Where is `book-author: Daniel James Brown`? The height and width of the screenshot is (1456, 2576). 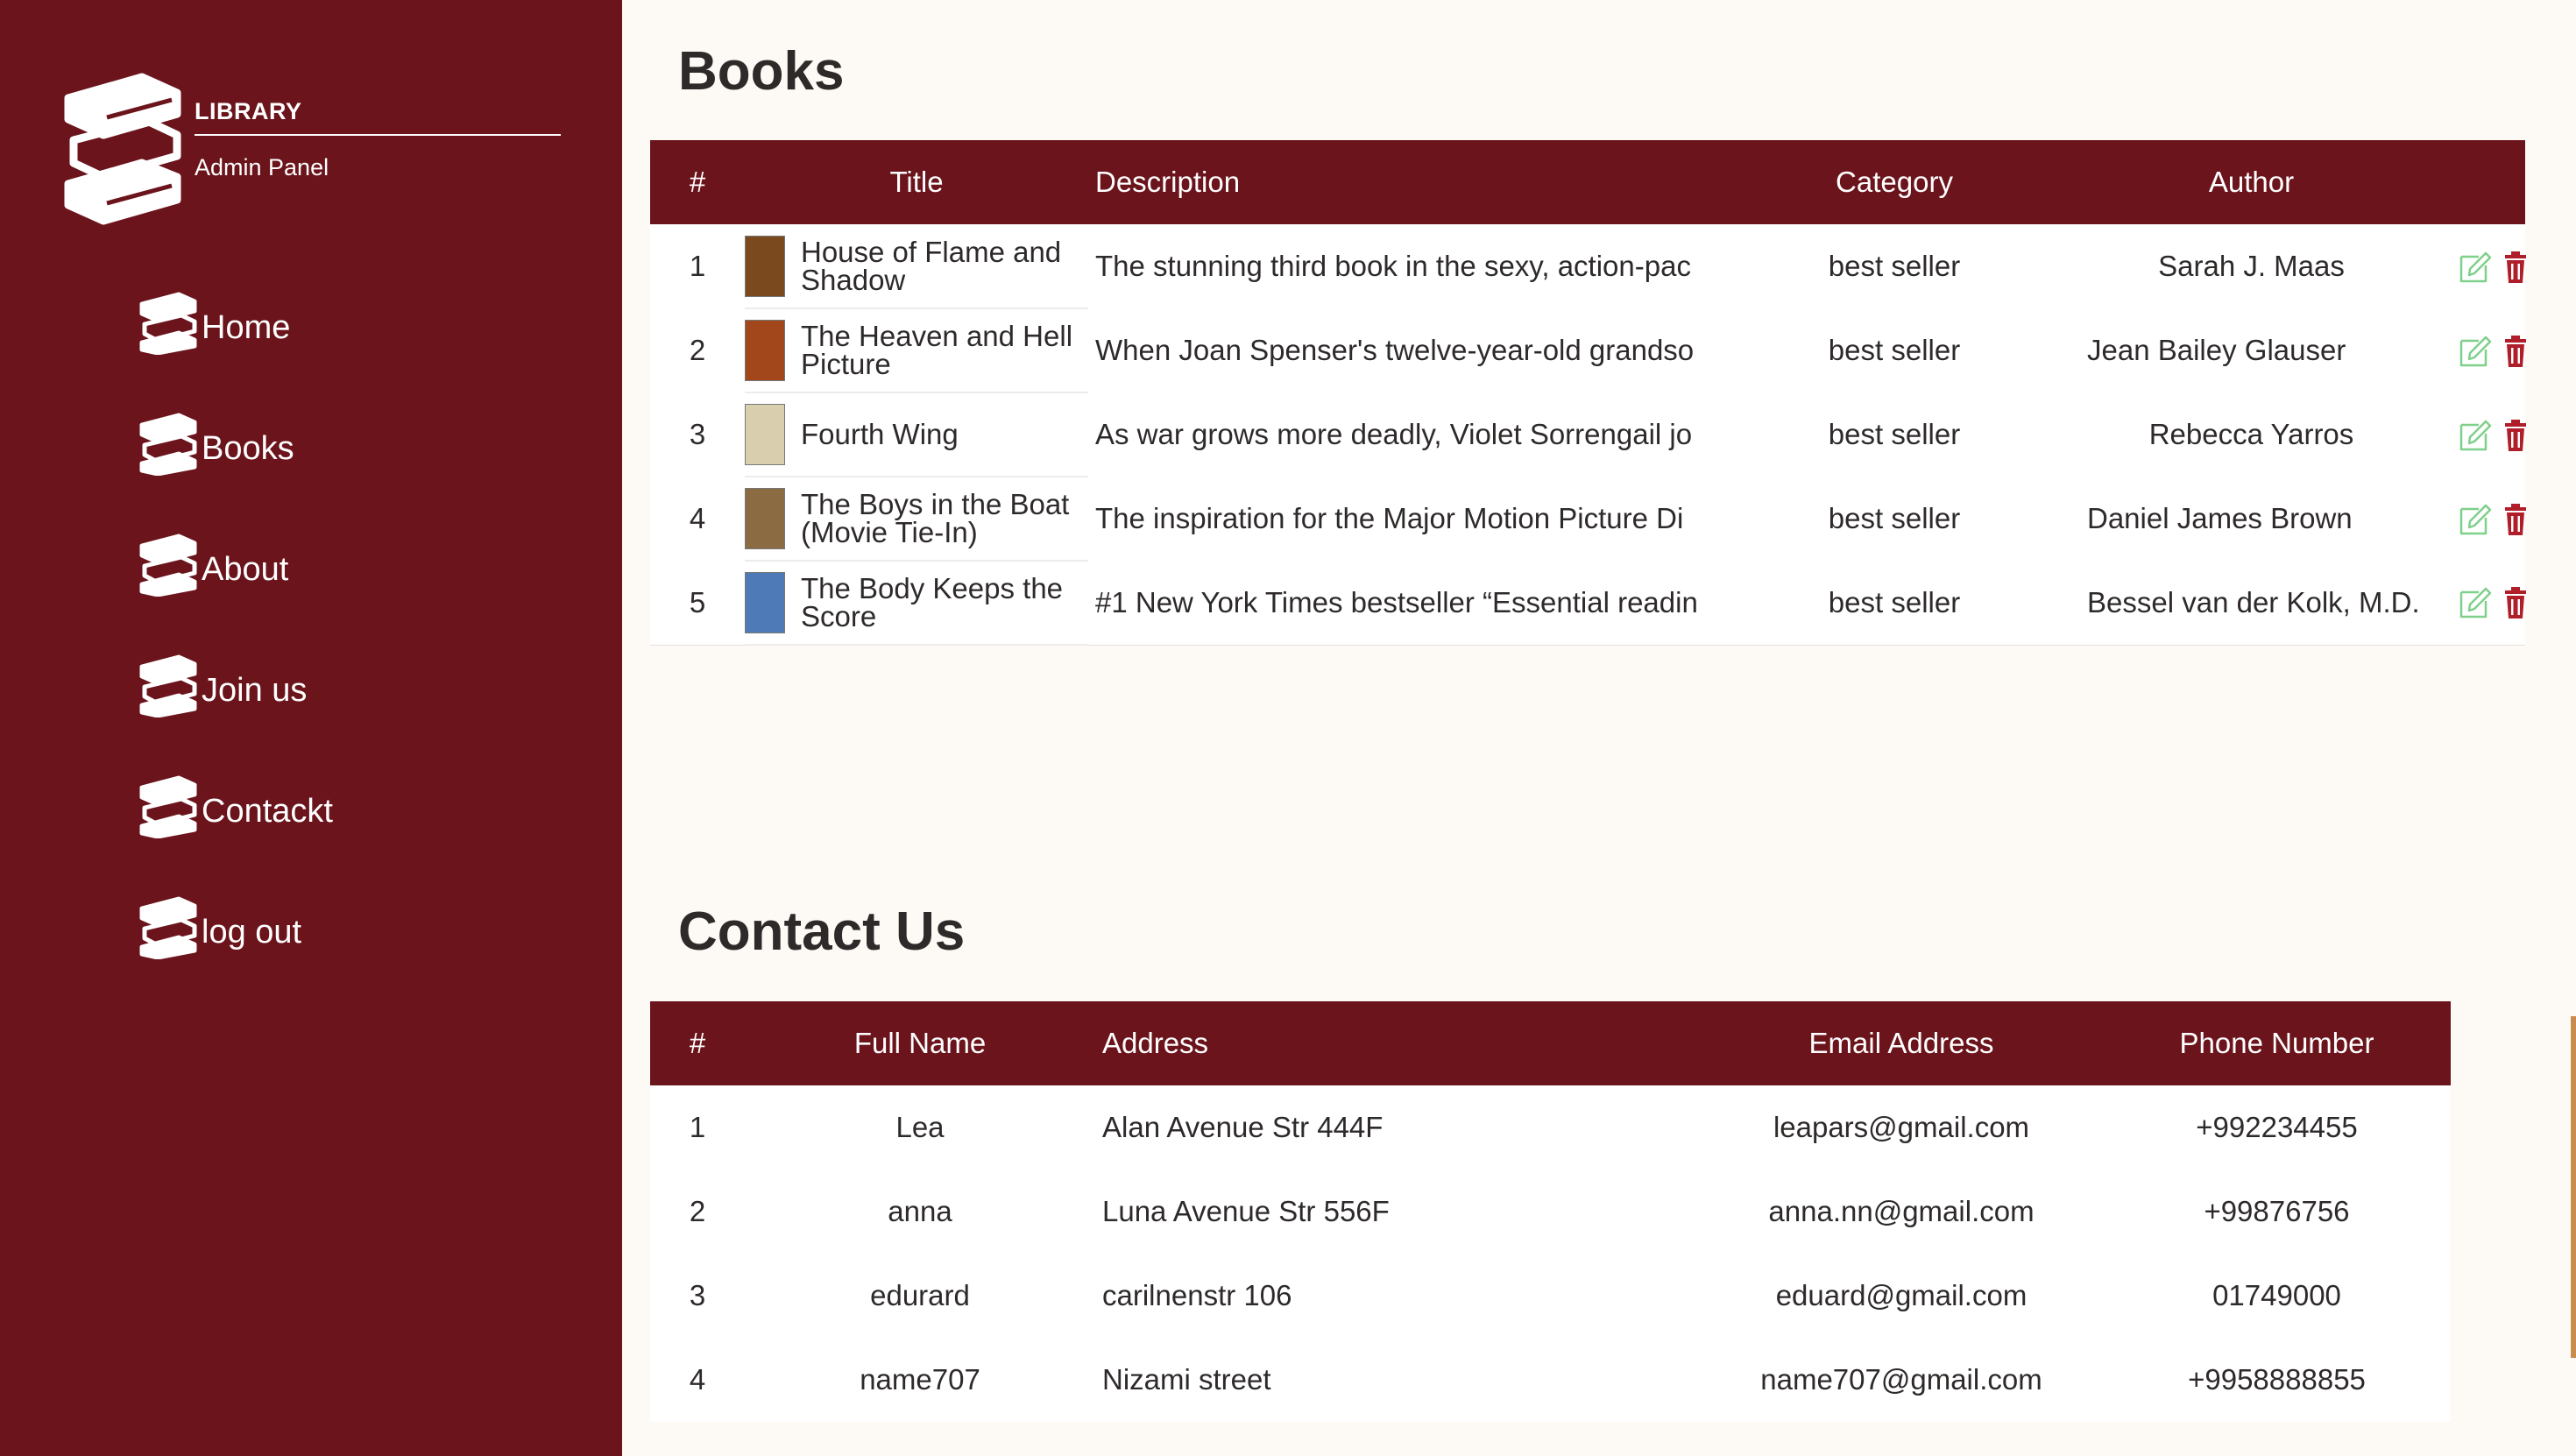
book-author: Daniel James Brown is located at coordinates (2220, 518).